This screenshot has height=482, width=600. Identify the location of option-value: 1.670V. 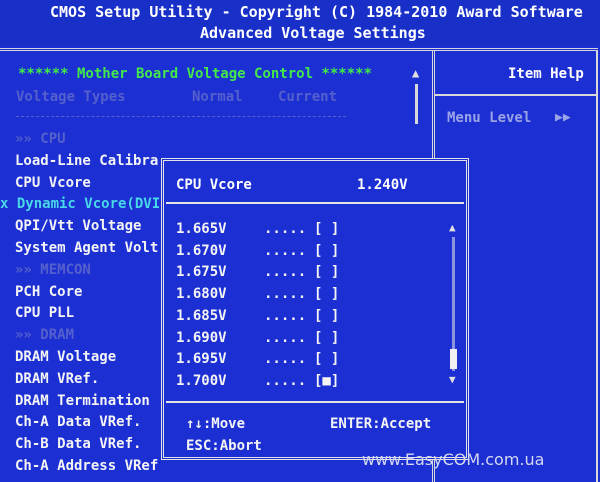
(201, 250).